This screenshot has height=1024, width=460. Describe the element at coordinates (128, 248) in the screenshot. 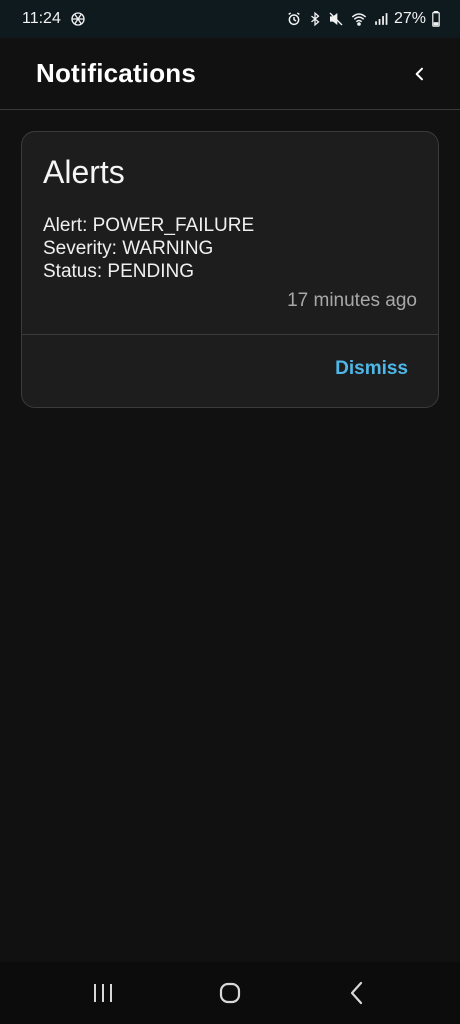

I see `alert-severity: Severity: WARNING` at that location.